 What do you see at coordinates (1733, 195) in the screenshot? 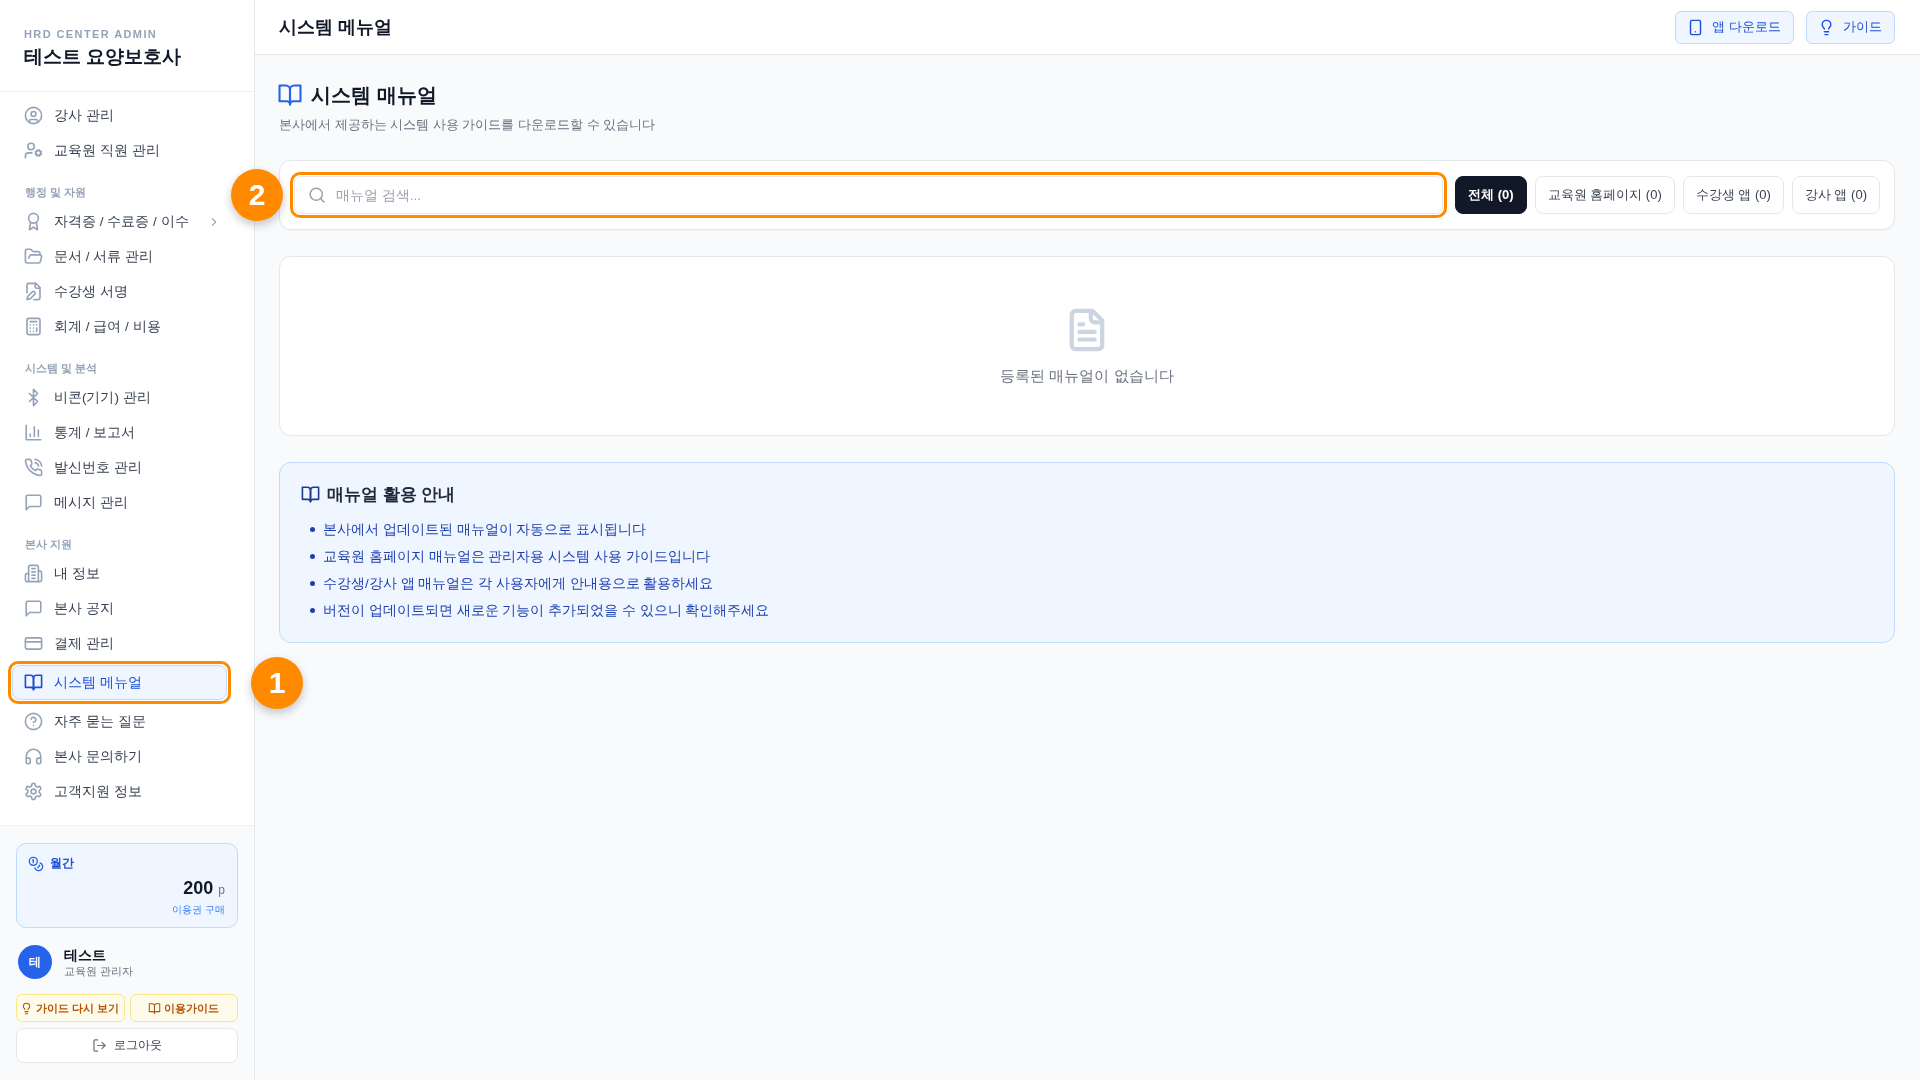
I see `filter-tab: 수강생 앱 (0)` at bounding box center [1733, 195].